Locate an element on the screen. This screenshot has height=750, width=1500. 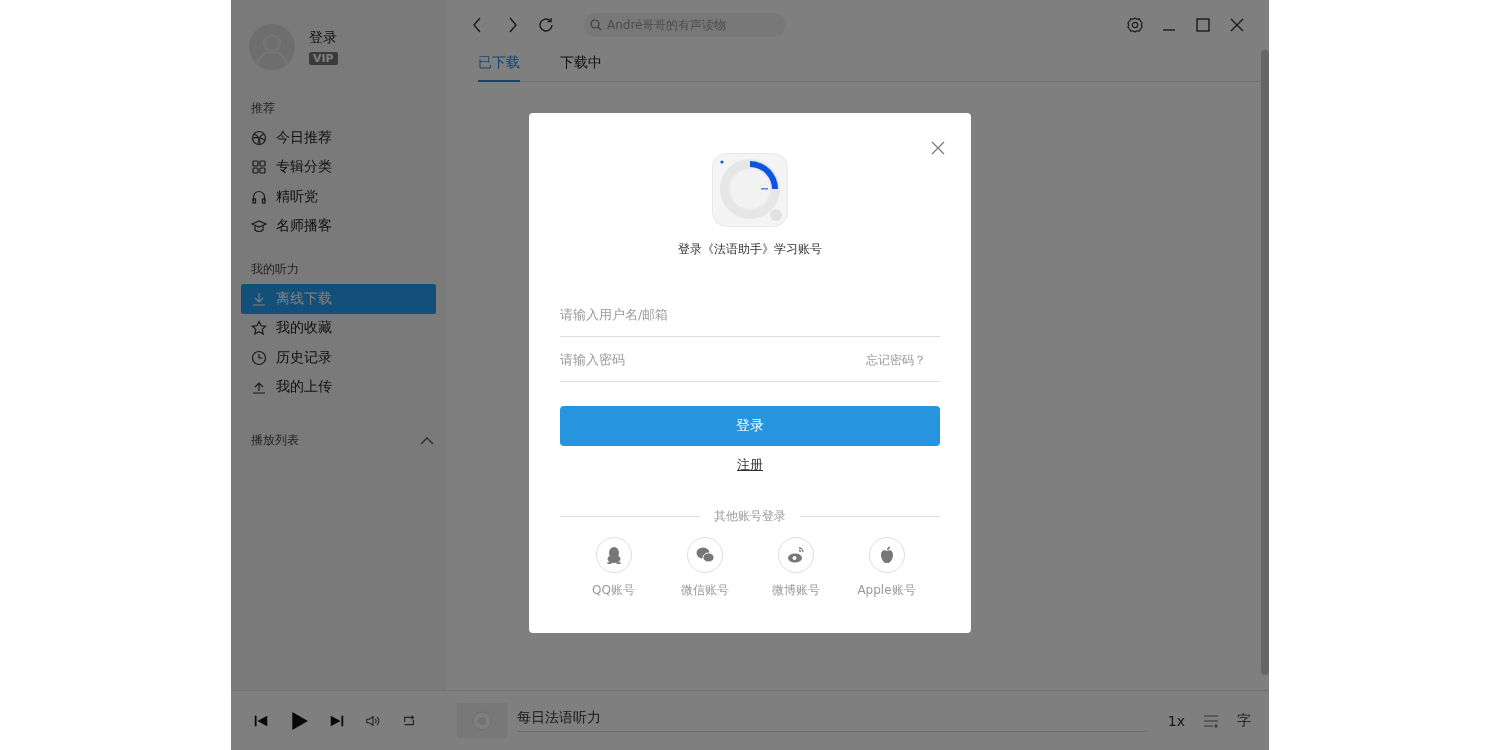
download-icon is located at coordinates (259, 298).